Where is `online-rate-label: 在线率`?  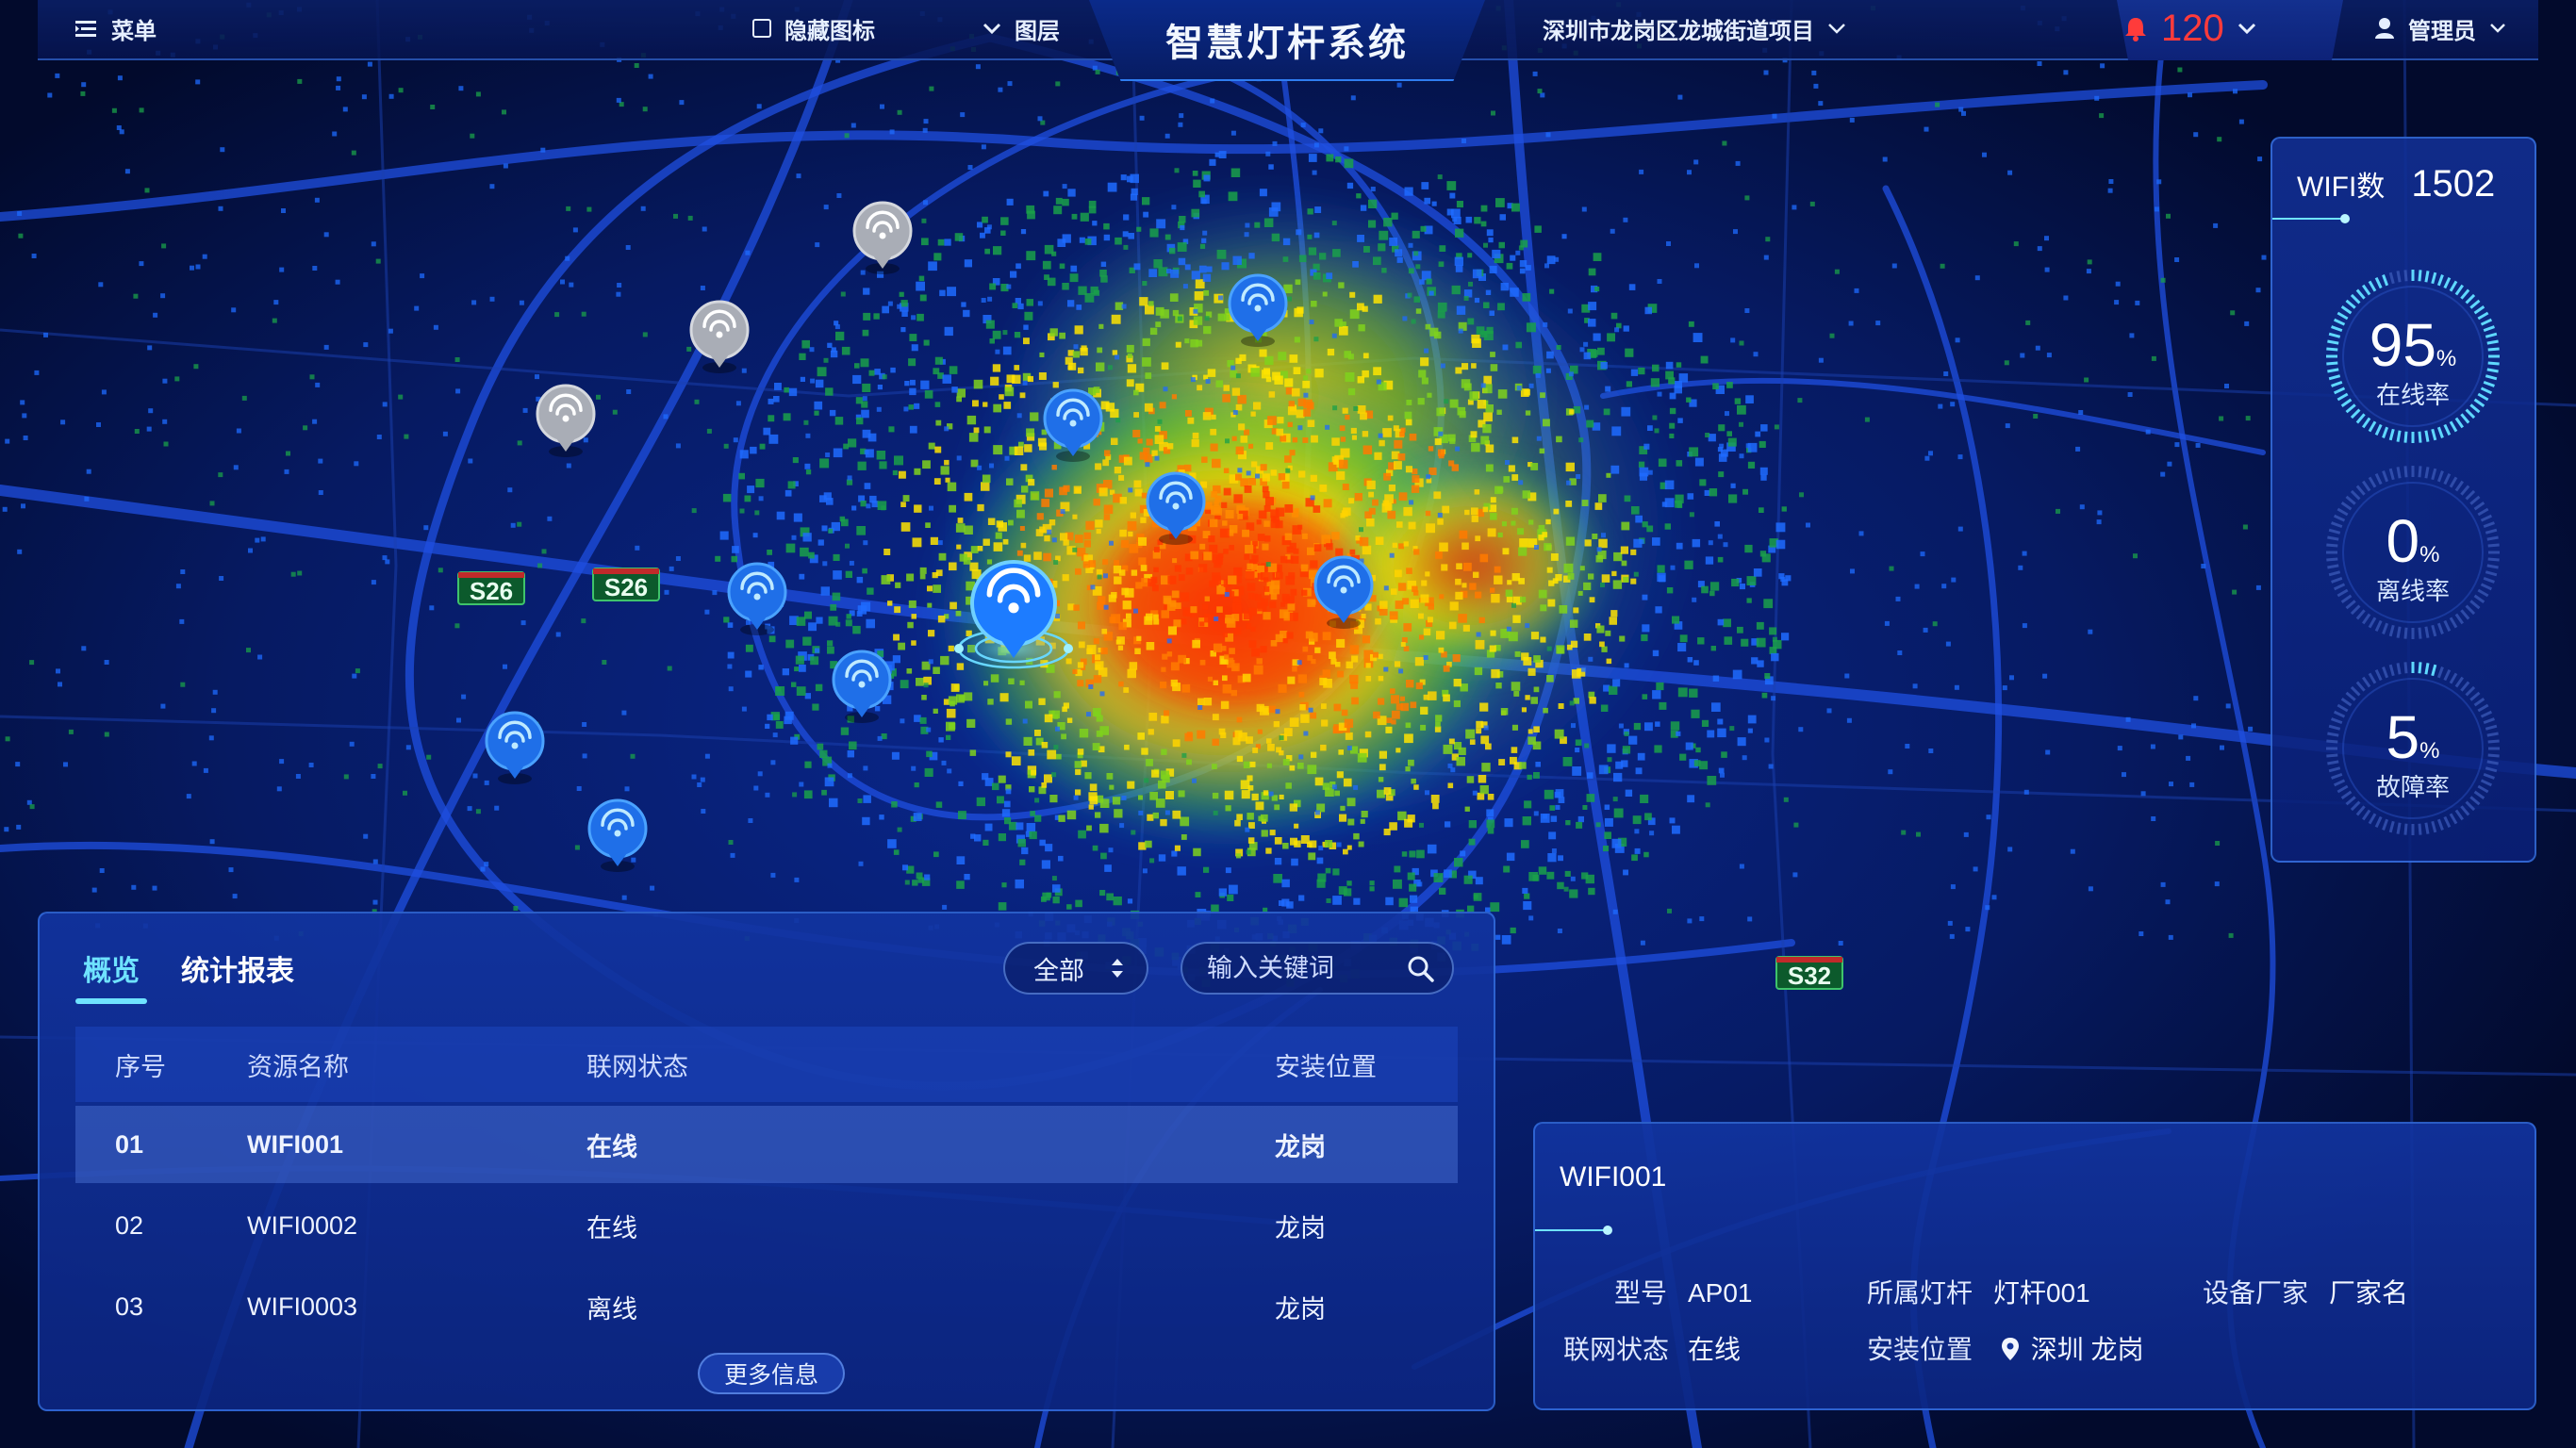 online-rate-label: 在线率 is located at coordinates (2412, 395).